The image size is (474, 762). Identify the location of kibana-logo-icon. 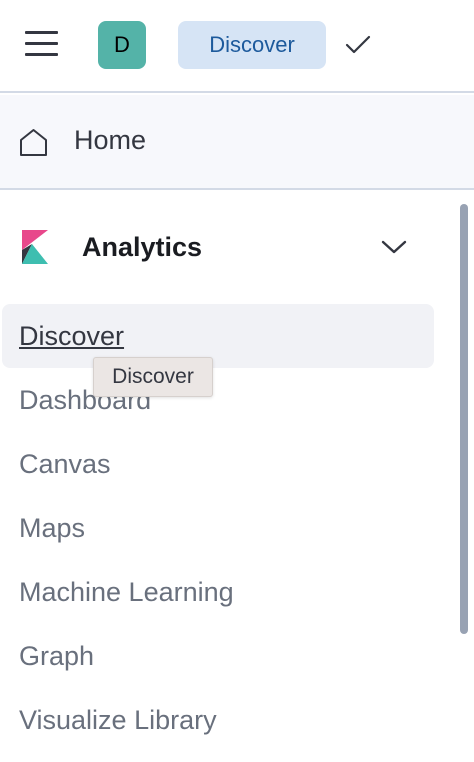
(35, 247).